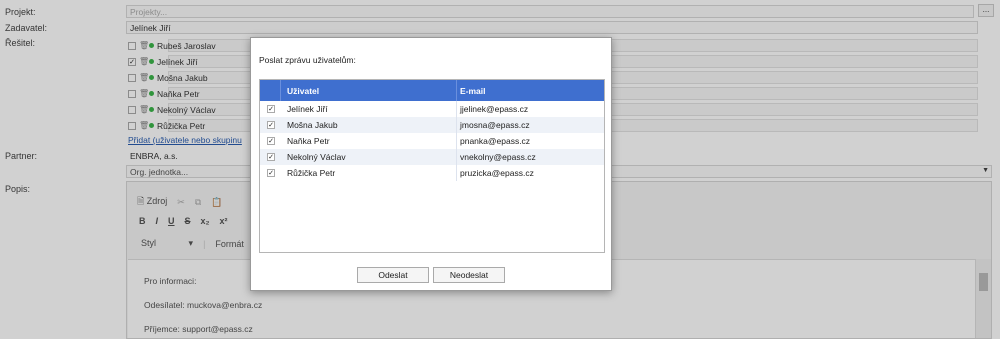  Describe the element at coordinates (473, 91) in the screenshot. I see `column-header-email: E-mail` at that location.